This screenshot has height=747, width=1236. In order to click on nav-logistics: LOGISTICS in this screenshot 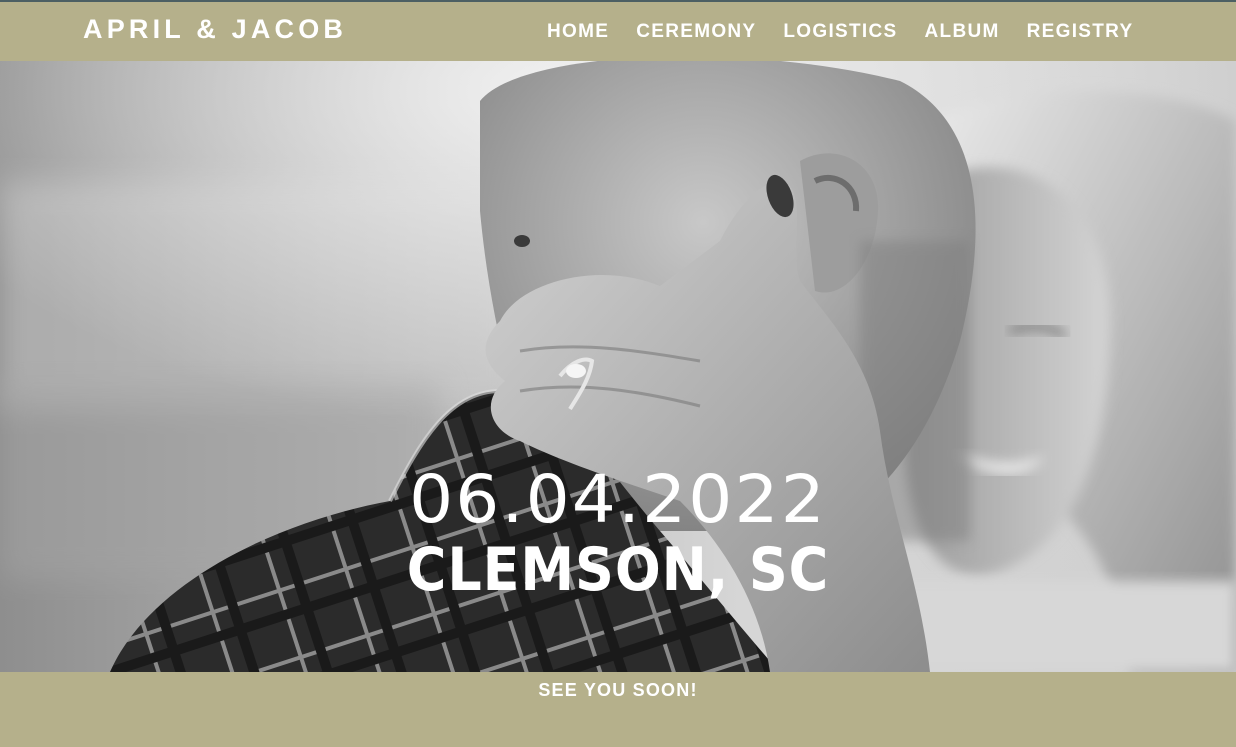, I will do `click(840, 32)`.